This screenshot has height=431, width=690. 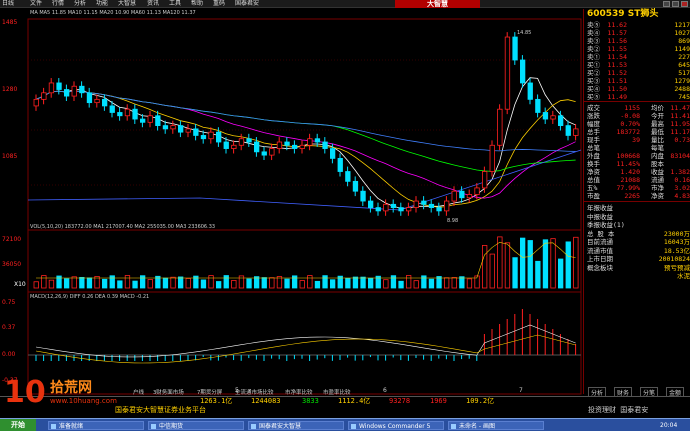 I want to click on order-volume: 1217, so click(x=682, y=25).